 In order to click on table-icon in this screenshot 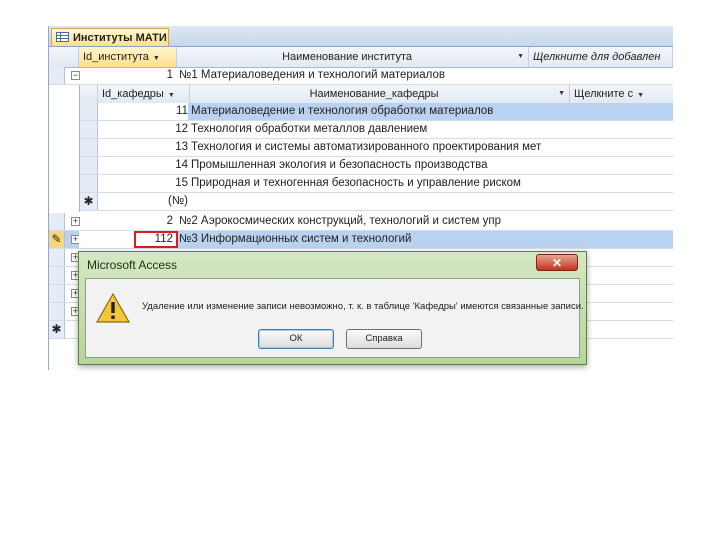, I will do `click(62, 37)`.